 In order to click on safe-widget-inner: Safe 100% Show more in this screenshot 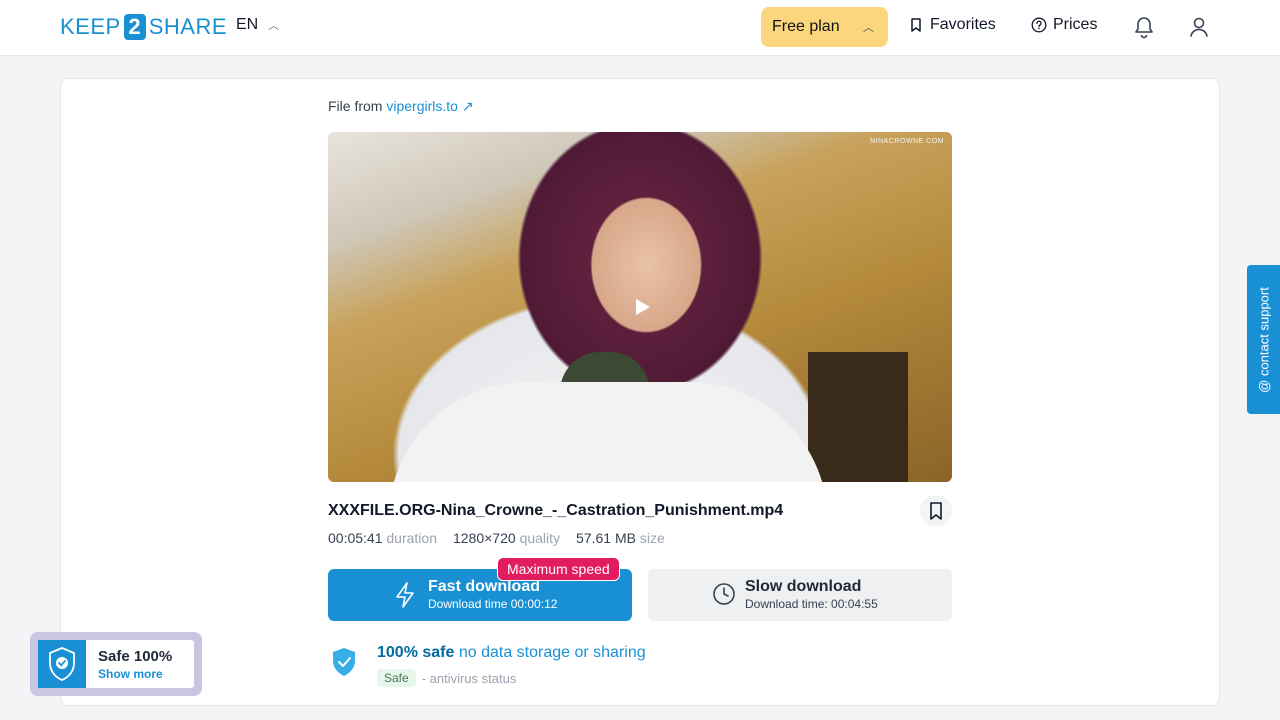, I will do `click(116, 664)`.